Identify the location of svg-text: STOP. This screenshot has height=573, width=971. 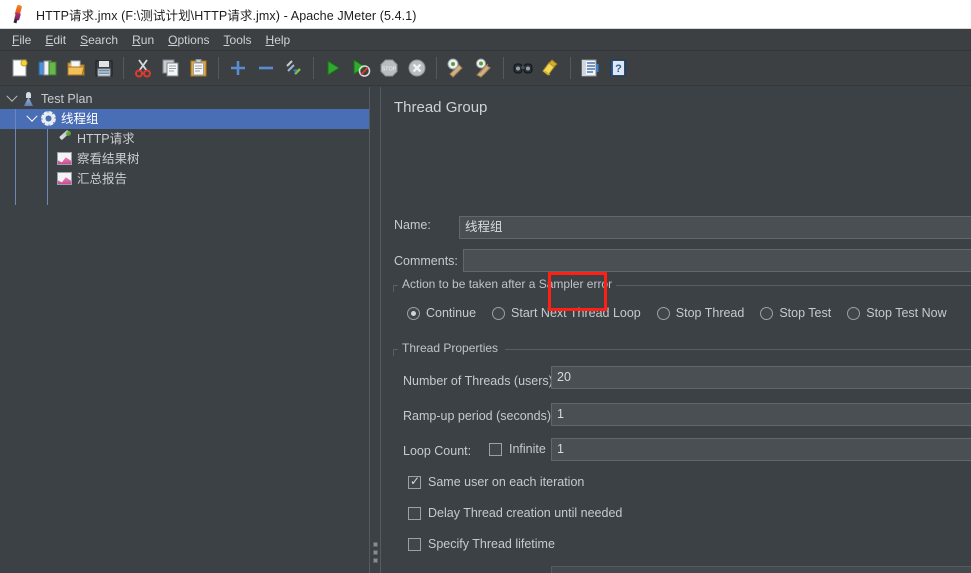
(389, 69).